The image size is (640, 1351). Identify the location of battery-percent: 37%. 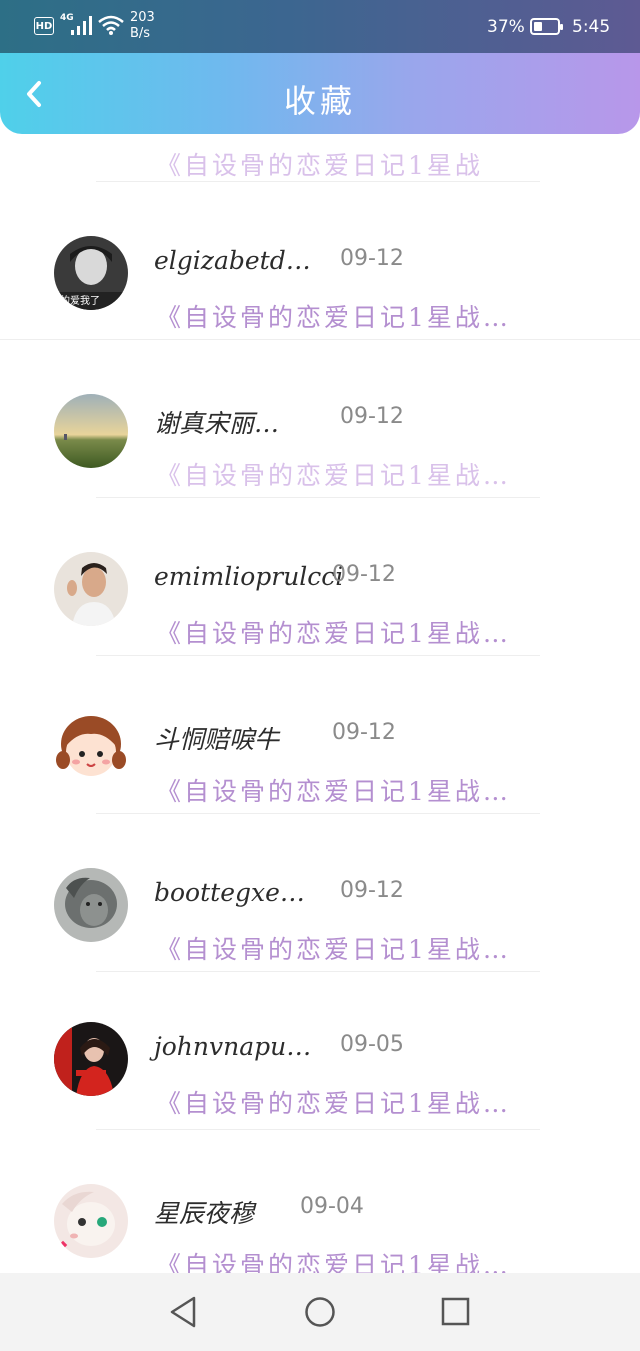
(506, 27).